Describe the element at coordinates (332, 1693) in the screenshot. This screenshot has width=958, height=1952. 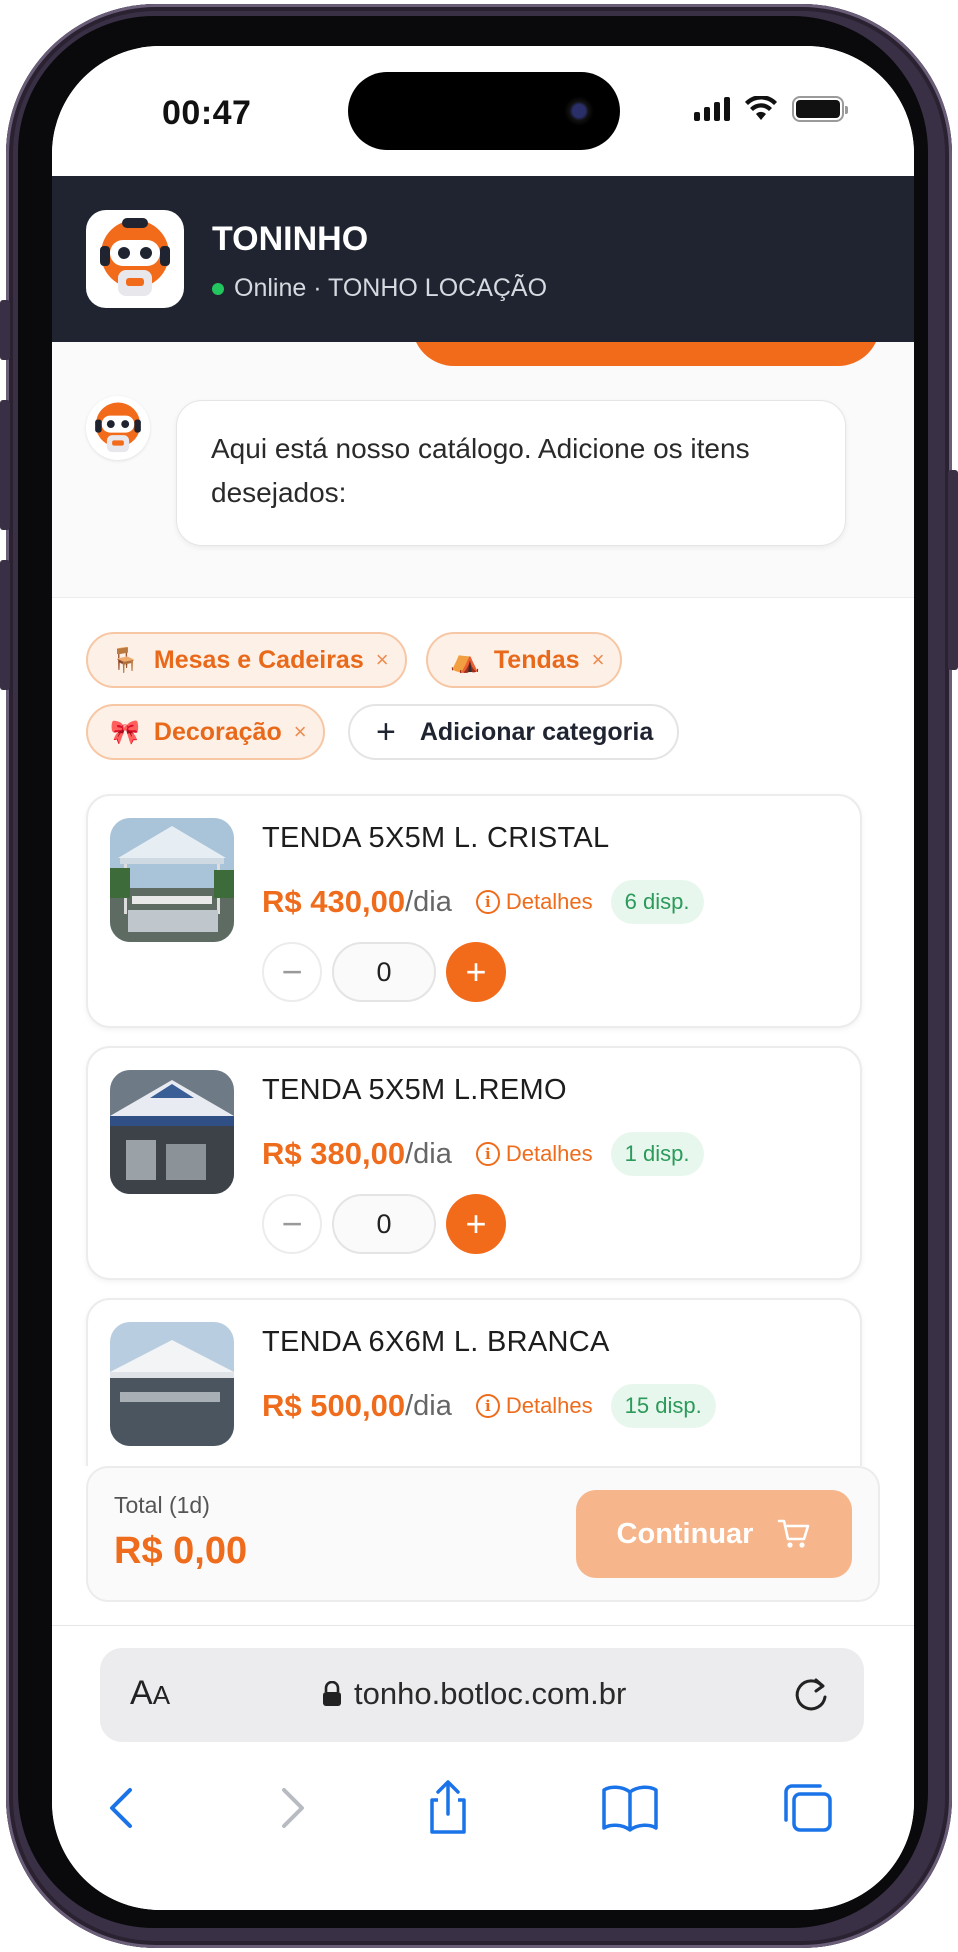
I see `lock-icon` at that location.